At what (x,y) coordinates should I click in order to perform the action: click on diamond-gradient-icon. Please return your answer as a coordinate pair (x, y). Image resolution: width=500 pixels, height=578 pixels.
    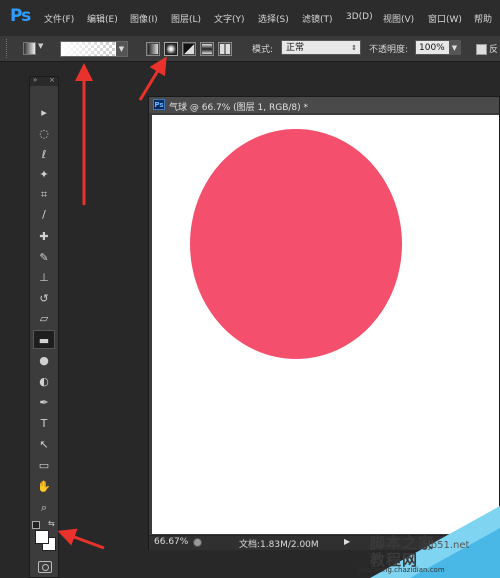
    Looking at the image, I should click on (225, 49).